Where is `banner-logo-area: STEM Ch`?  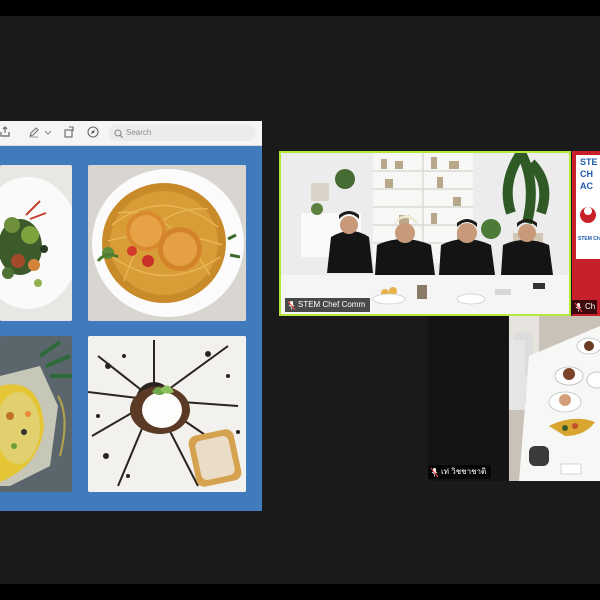
banner-logo-area: STEM Ch is located at coordinates (588, 230).